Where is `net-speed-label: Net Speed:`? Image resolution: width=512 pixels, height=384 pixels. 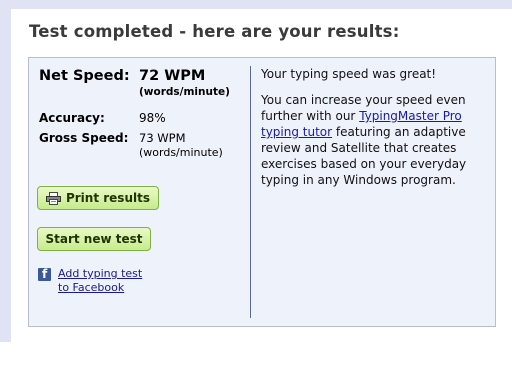
net-speed-label: Net Speed: is located at coordinates (84, 76).